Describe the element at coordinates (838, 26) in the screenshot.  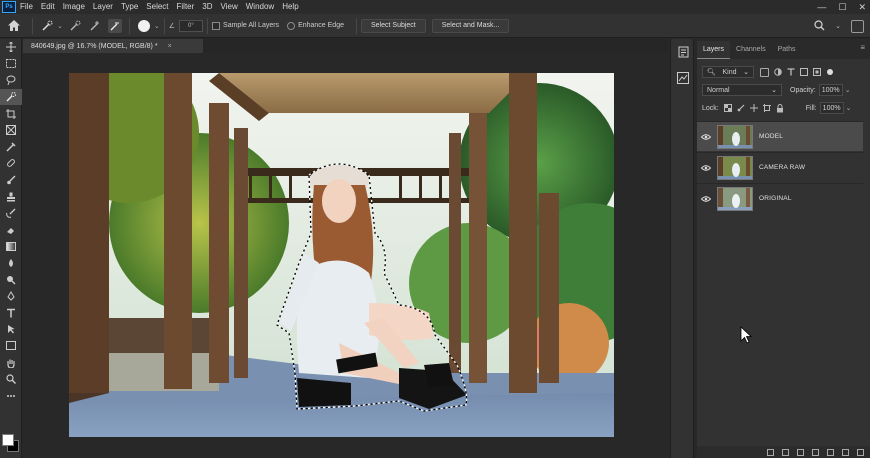
I see `workspace-chevron-icon: ⌄` at that location.